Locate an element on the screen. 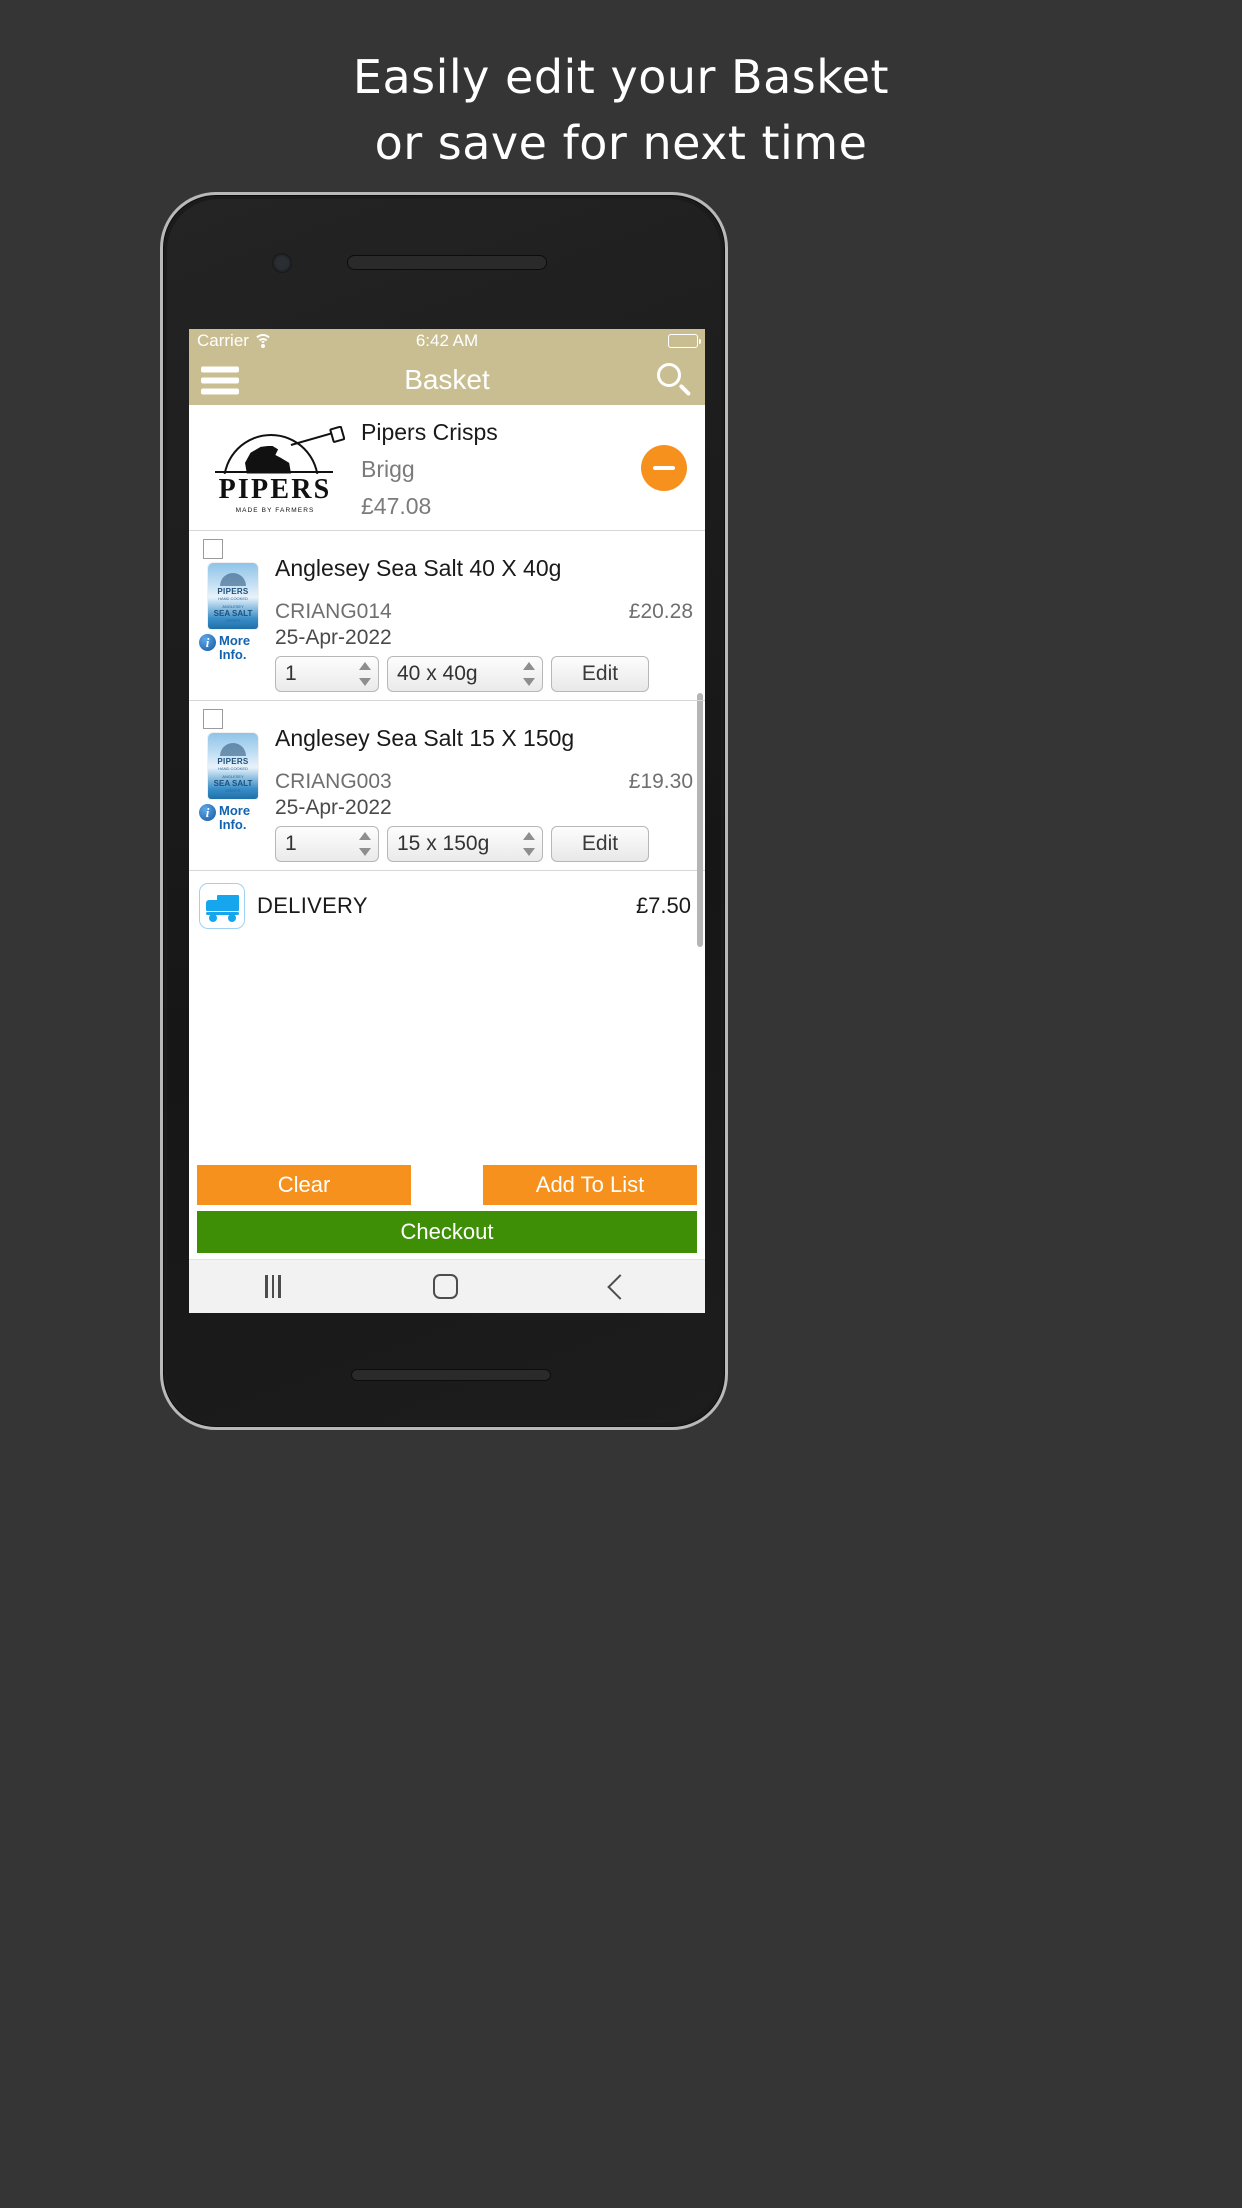 This screenshot has height=2208, width=1242. battery-icon is located at coordinates (684, 341).